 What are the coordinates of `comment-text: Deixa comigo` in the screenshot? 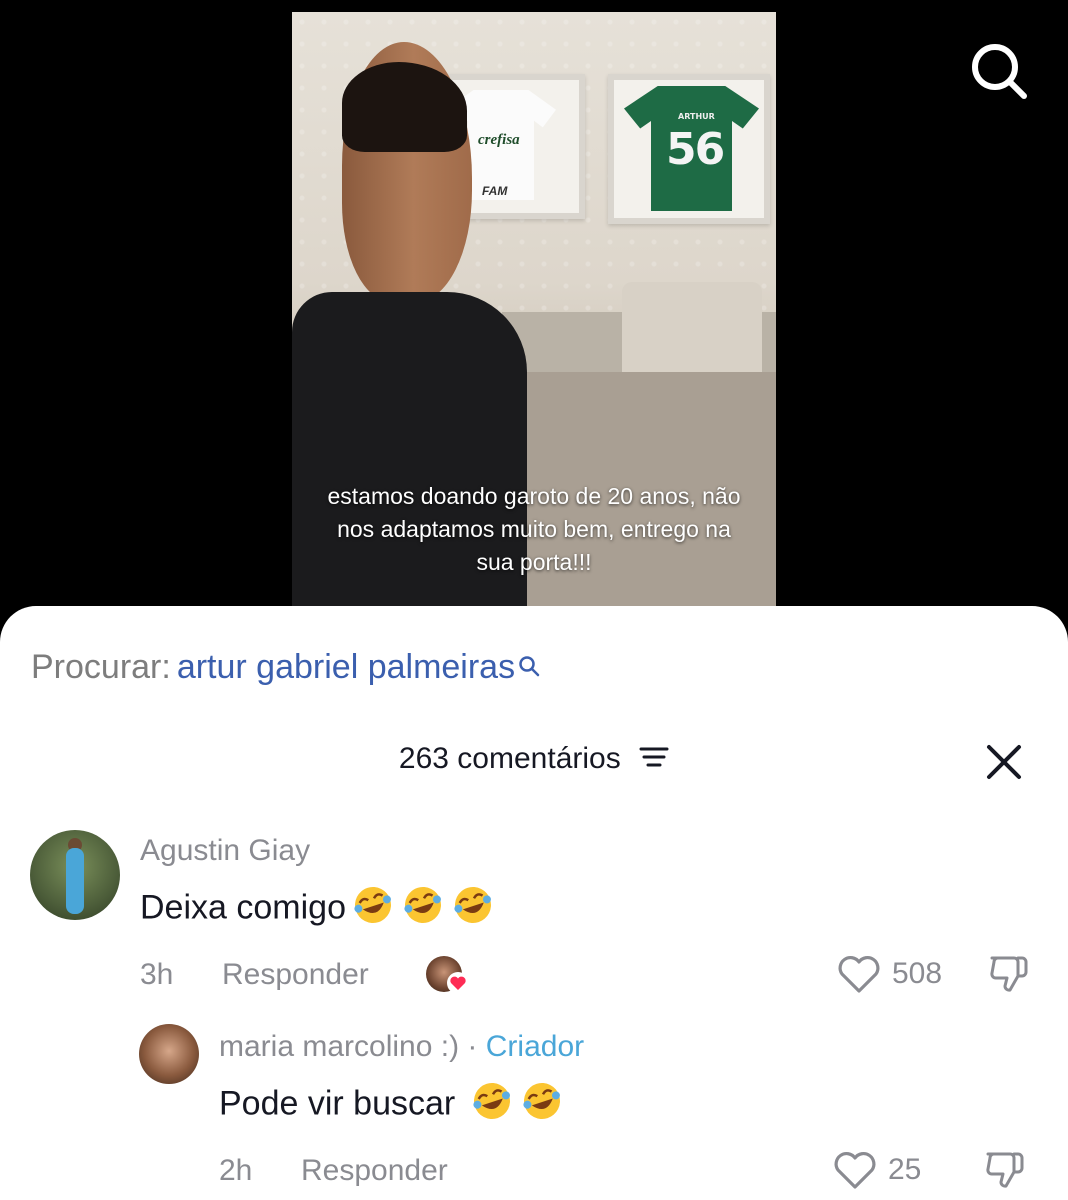 It's located at (318, 909).